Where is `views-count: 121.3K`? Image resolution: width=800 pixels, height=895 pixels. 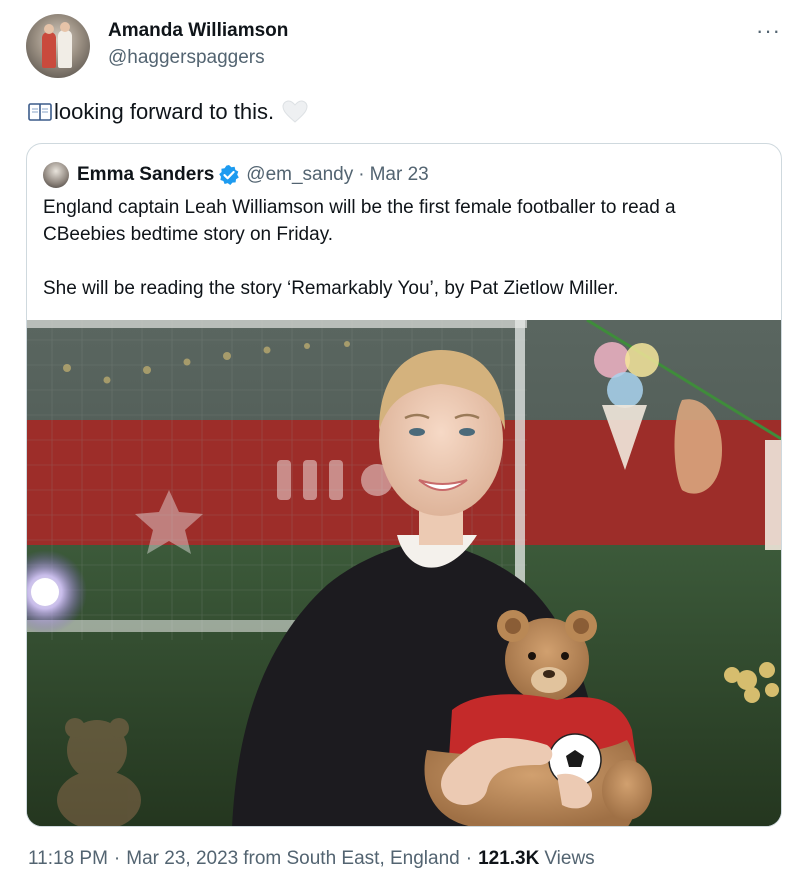 views-count: 121.3K is located at coordinates (508, 859).